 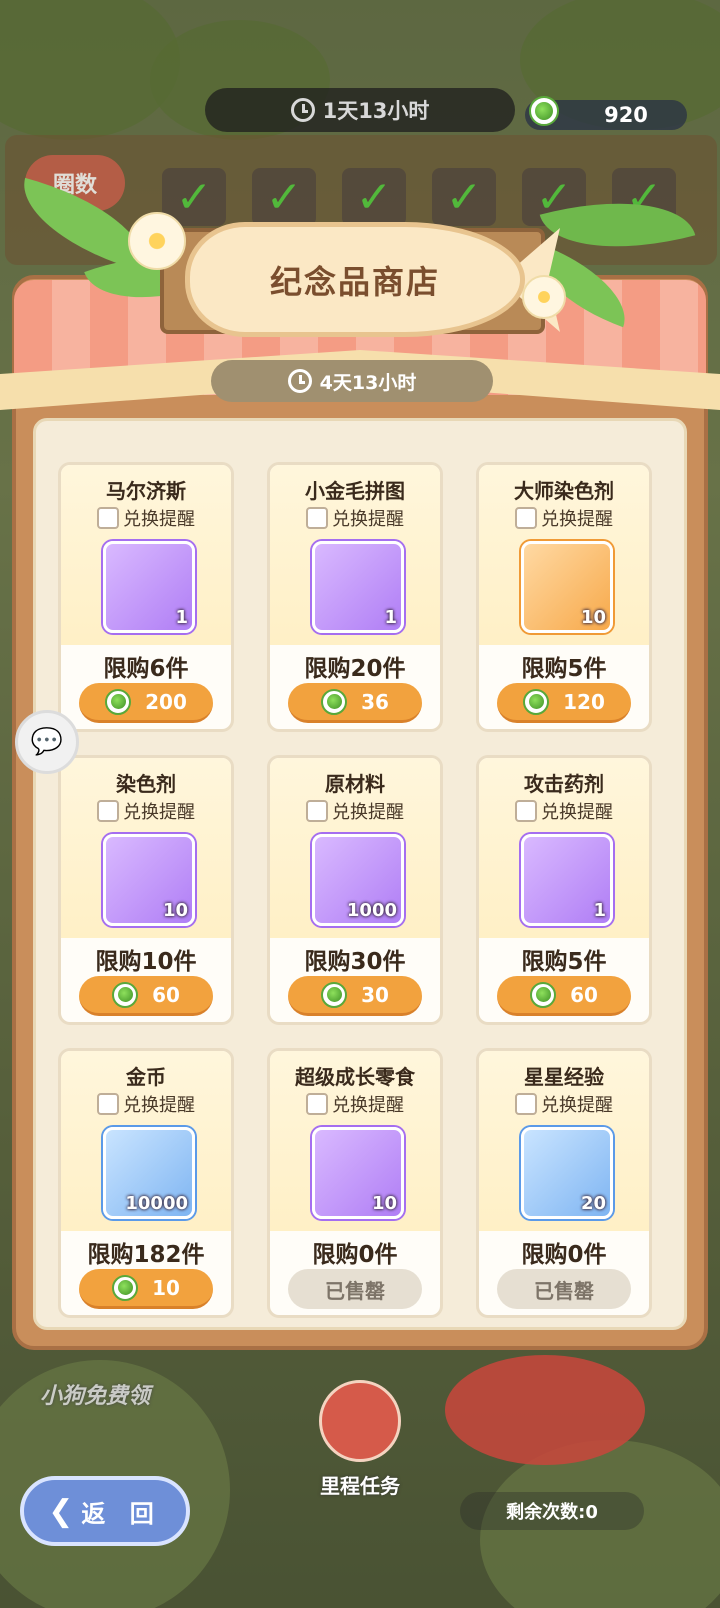 What do you see at coordinates (355, 703) in the screenshot?
I see `buy-button: 36` at bounding box center [355, 703].